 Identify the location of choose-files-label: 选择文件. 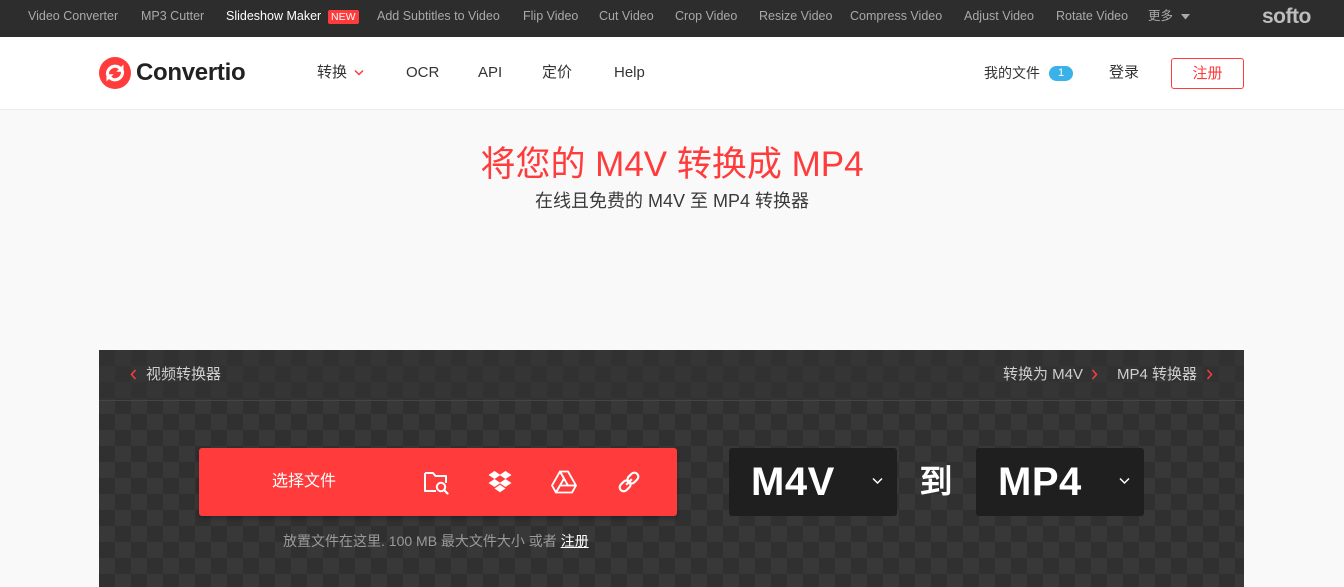
(304, 482).